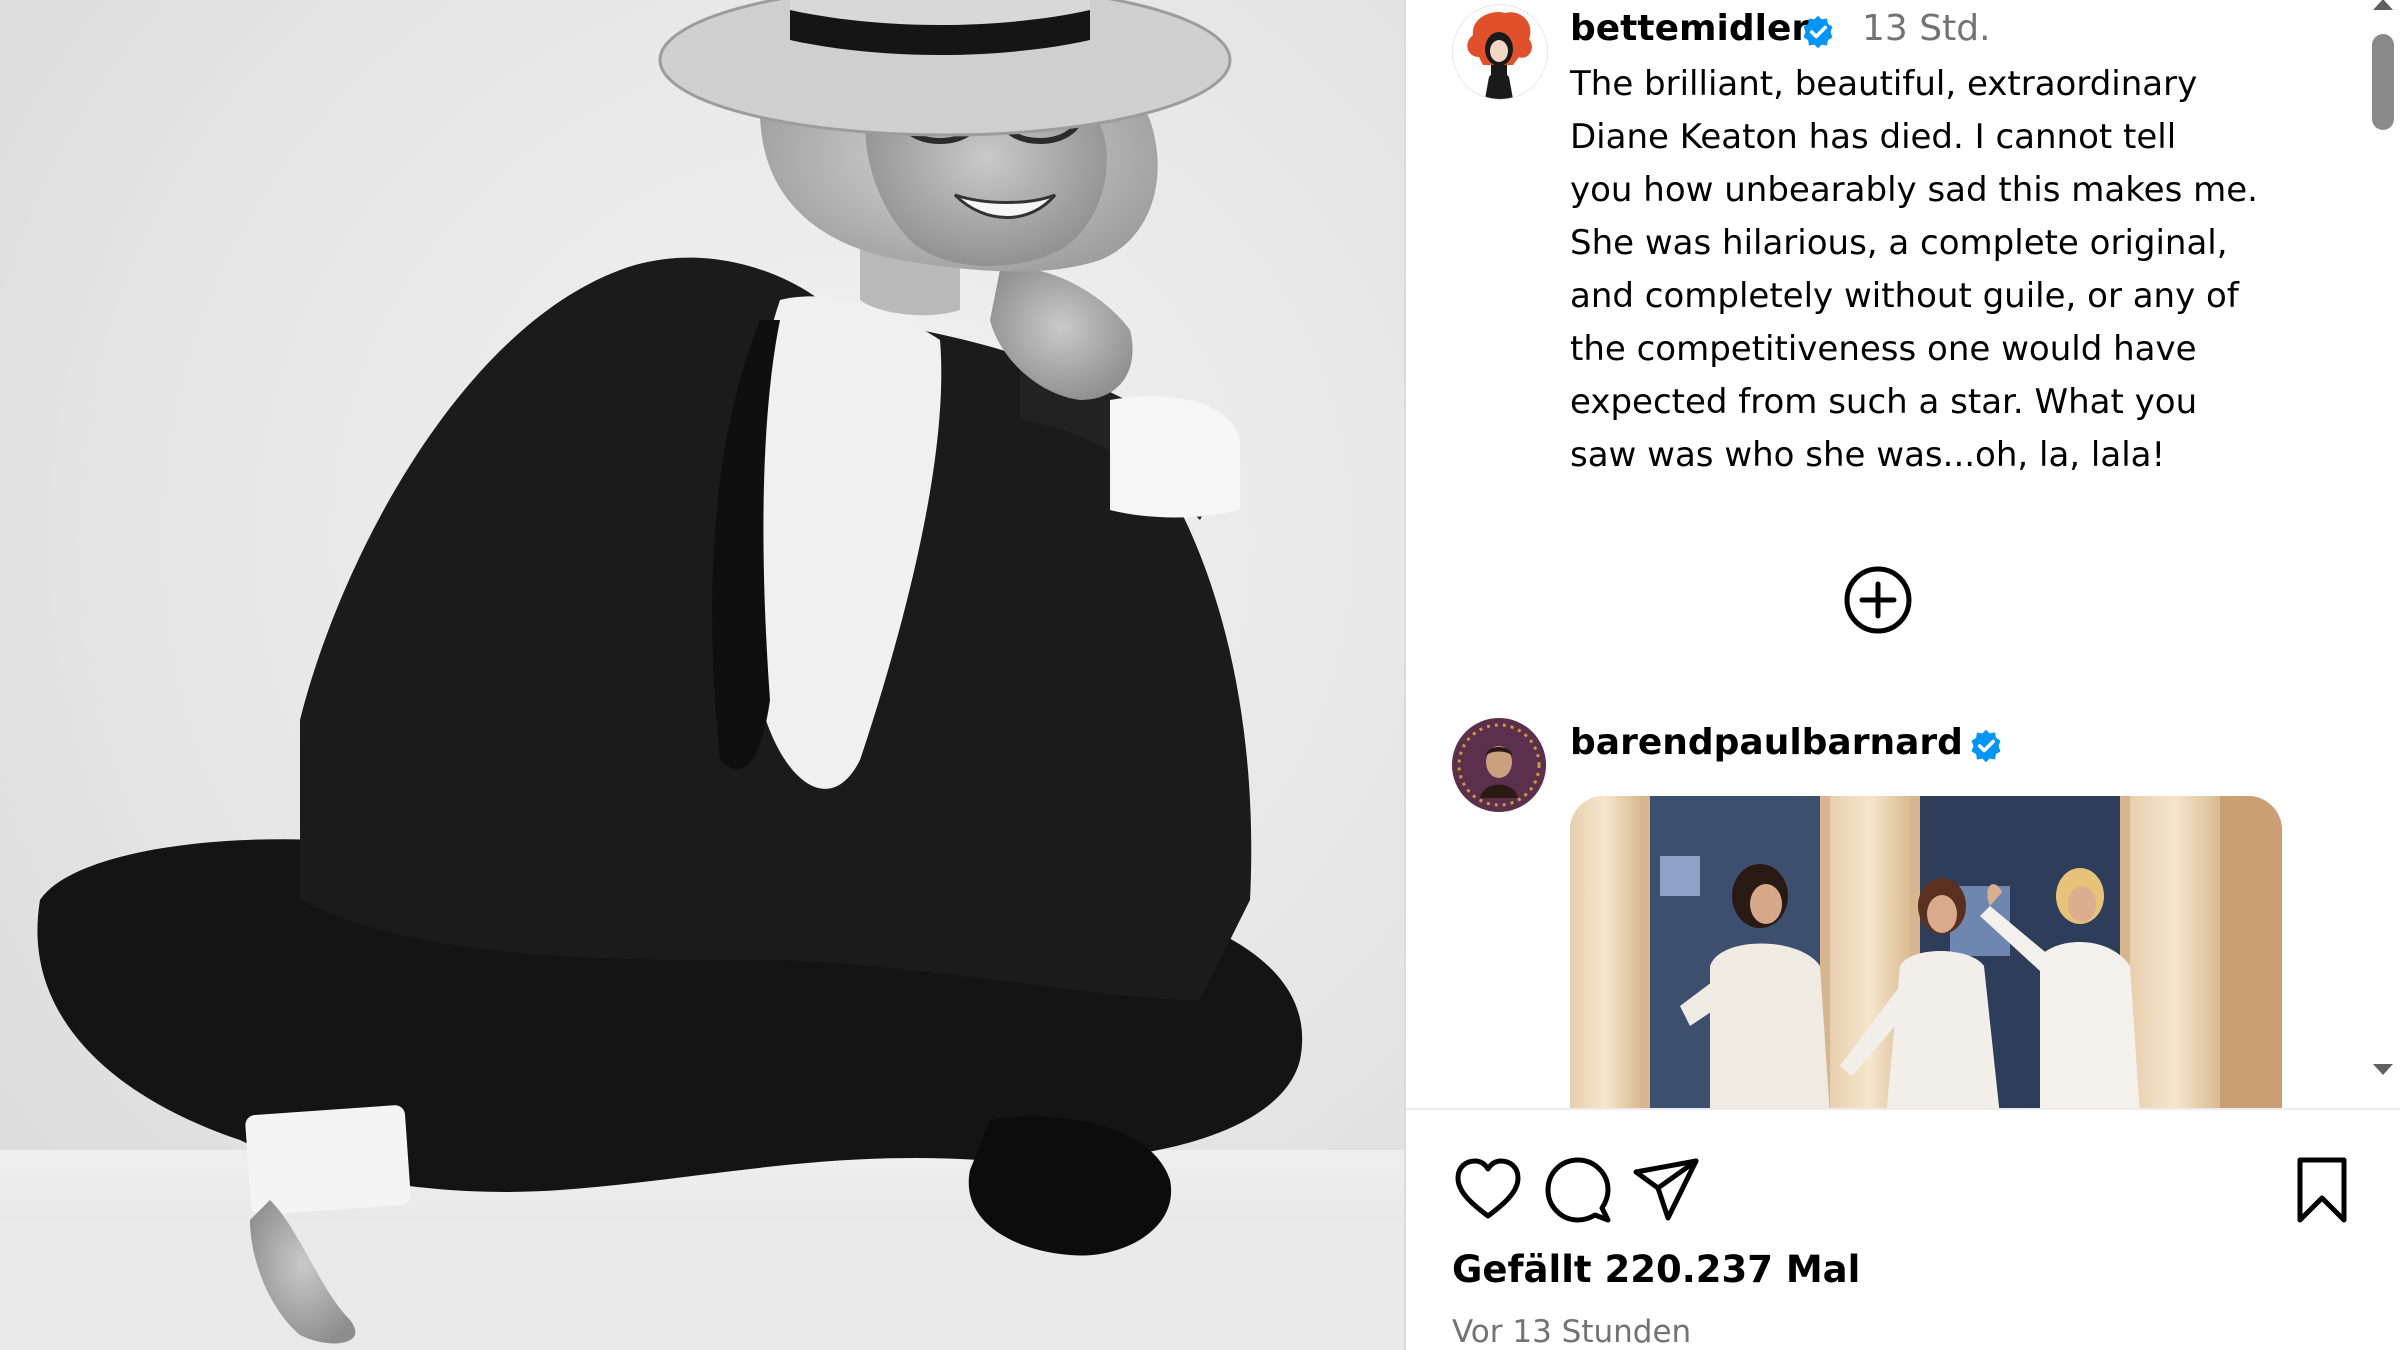 The height and width of the screenshot is (1350, 2400). Describe the element at coordinates (1868, 455) in the screenshot. I see `caption-line: saw was who she was...oh, la, lala!` at that location.